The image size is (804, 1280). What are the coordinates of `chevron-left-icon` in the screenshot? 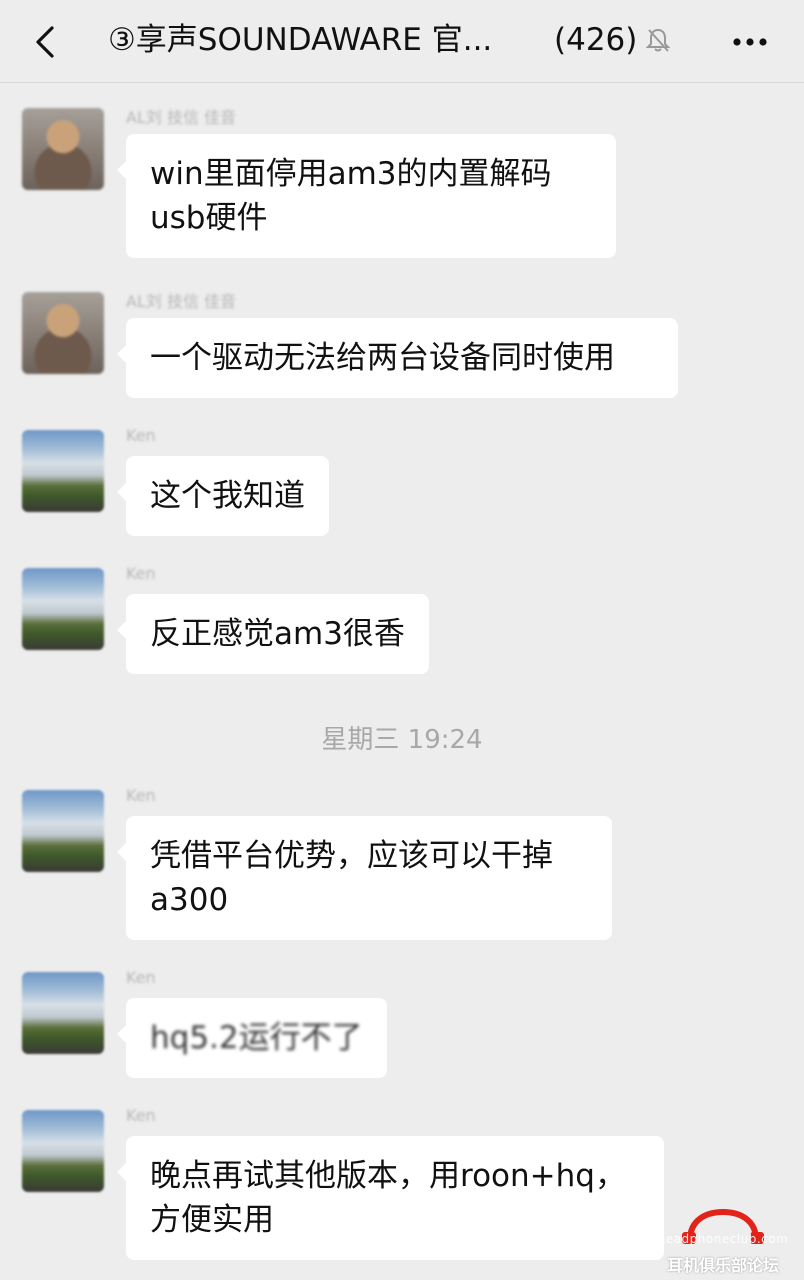 It's located at (45, 42).